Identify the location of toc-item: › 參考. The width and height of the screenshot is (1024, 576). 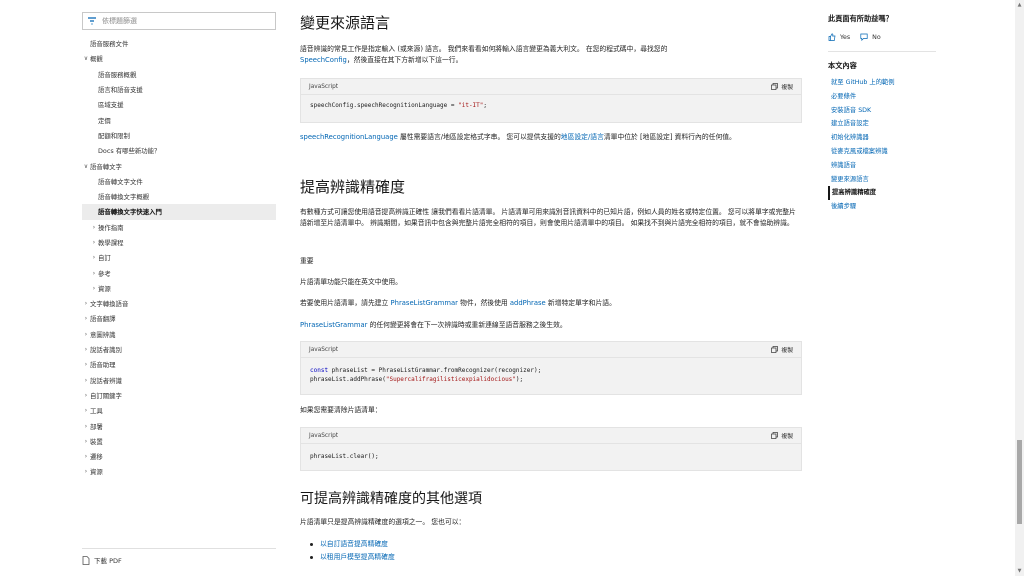
(179, 272).